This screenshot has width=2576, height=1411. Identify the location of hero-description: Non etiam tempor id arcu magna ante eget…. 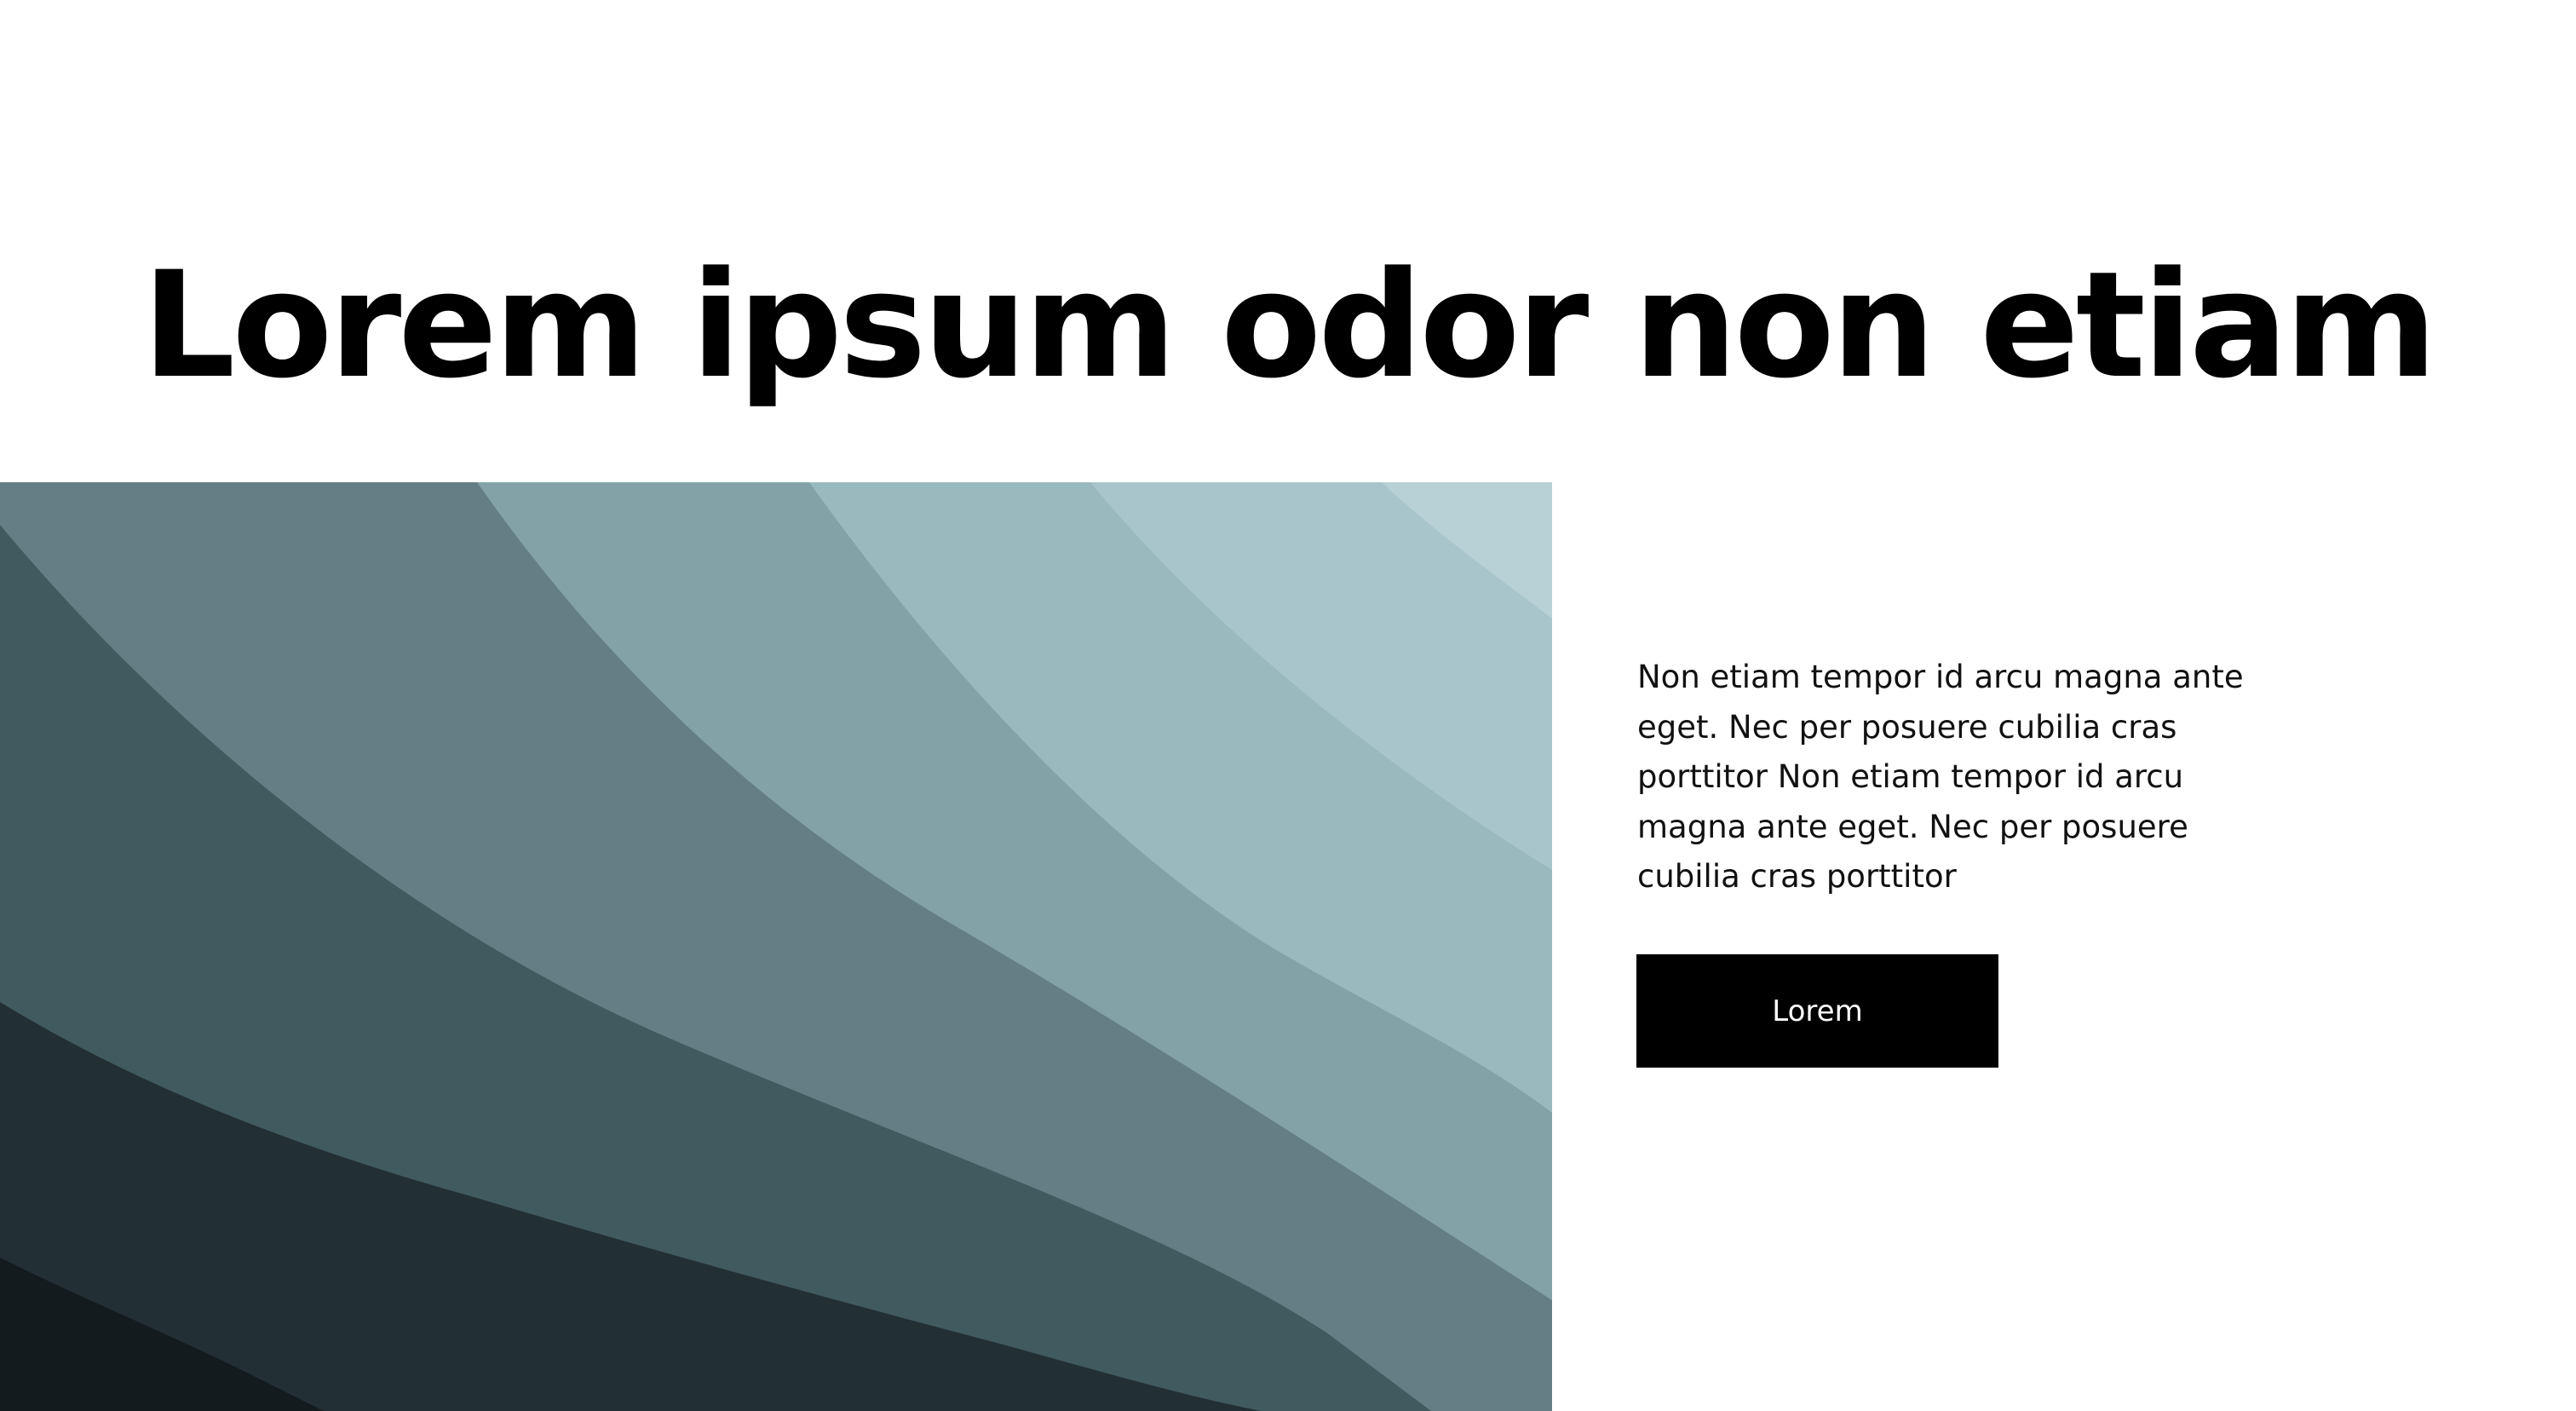
(1941, 777).